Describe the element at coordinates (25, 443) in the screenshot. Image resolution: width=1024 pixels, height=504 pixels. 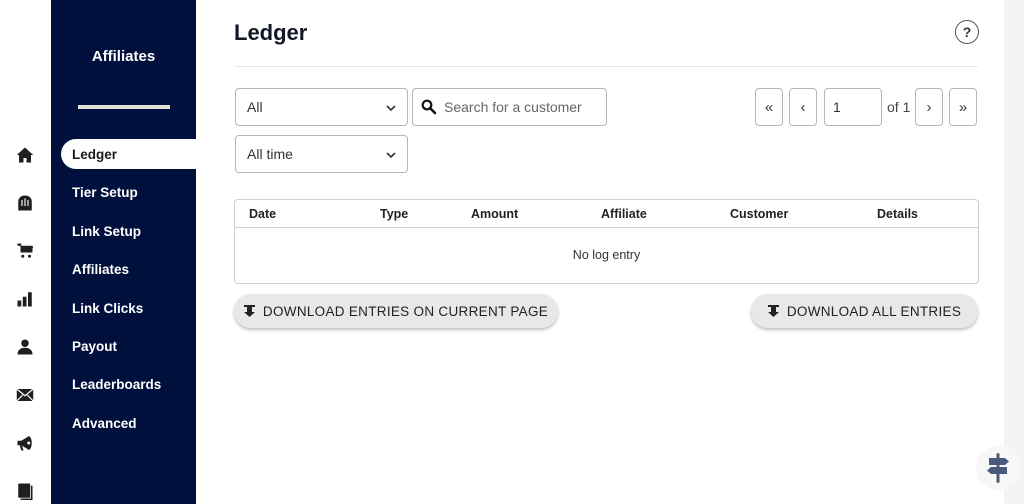
I see `megaphone-icon` at that location.